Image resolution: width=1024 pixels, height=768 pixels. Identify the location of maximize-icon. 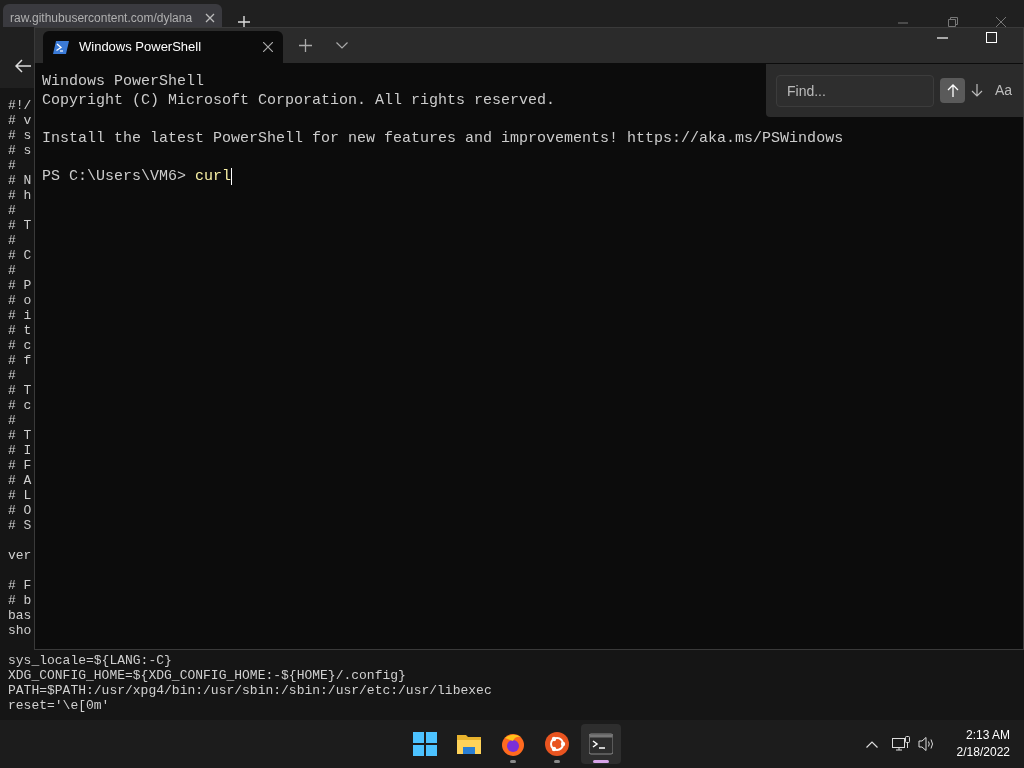
(991, 37).